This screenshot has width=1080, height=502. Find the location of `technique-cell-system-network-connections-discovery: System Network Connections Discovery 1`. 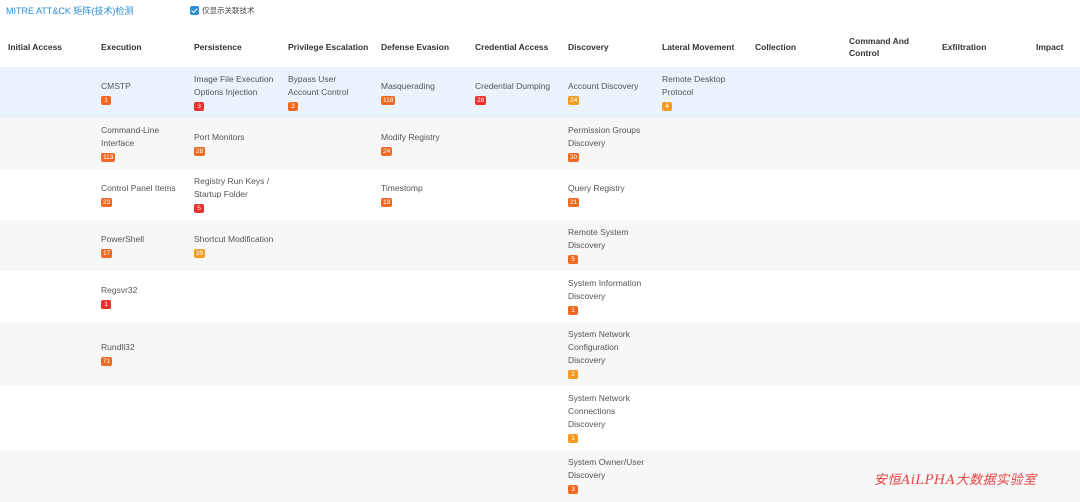

technique-cell-system-network-connections-discovery: System Network Connections Discovery 1 is located at coordinates (604, 418).